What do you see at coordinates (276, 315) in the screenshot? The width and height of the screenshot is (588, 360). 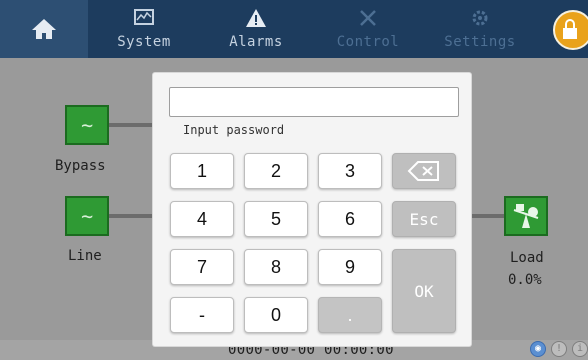 I see `key-0: 0` at bounding box center [276, 315].